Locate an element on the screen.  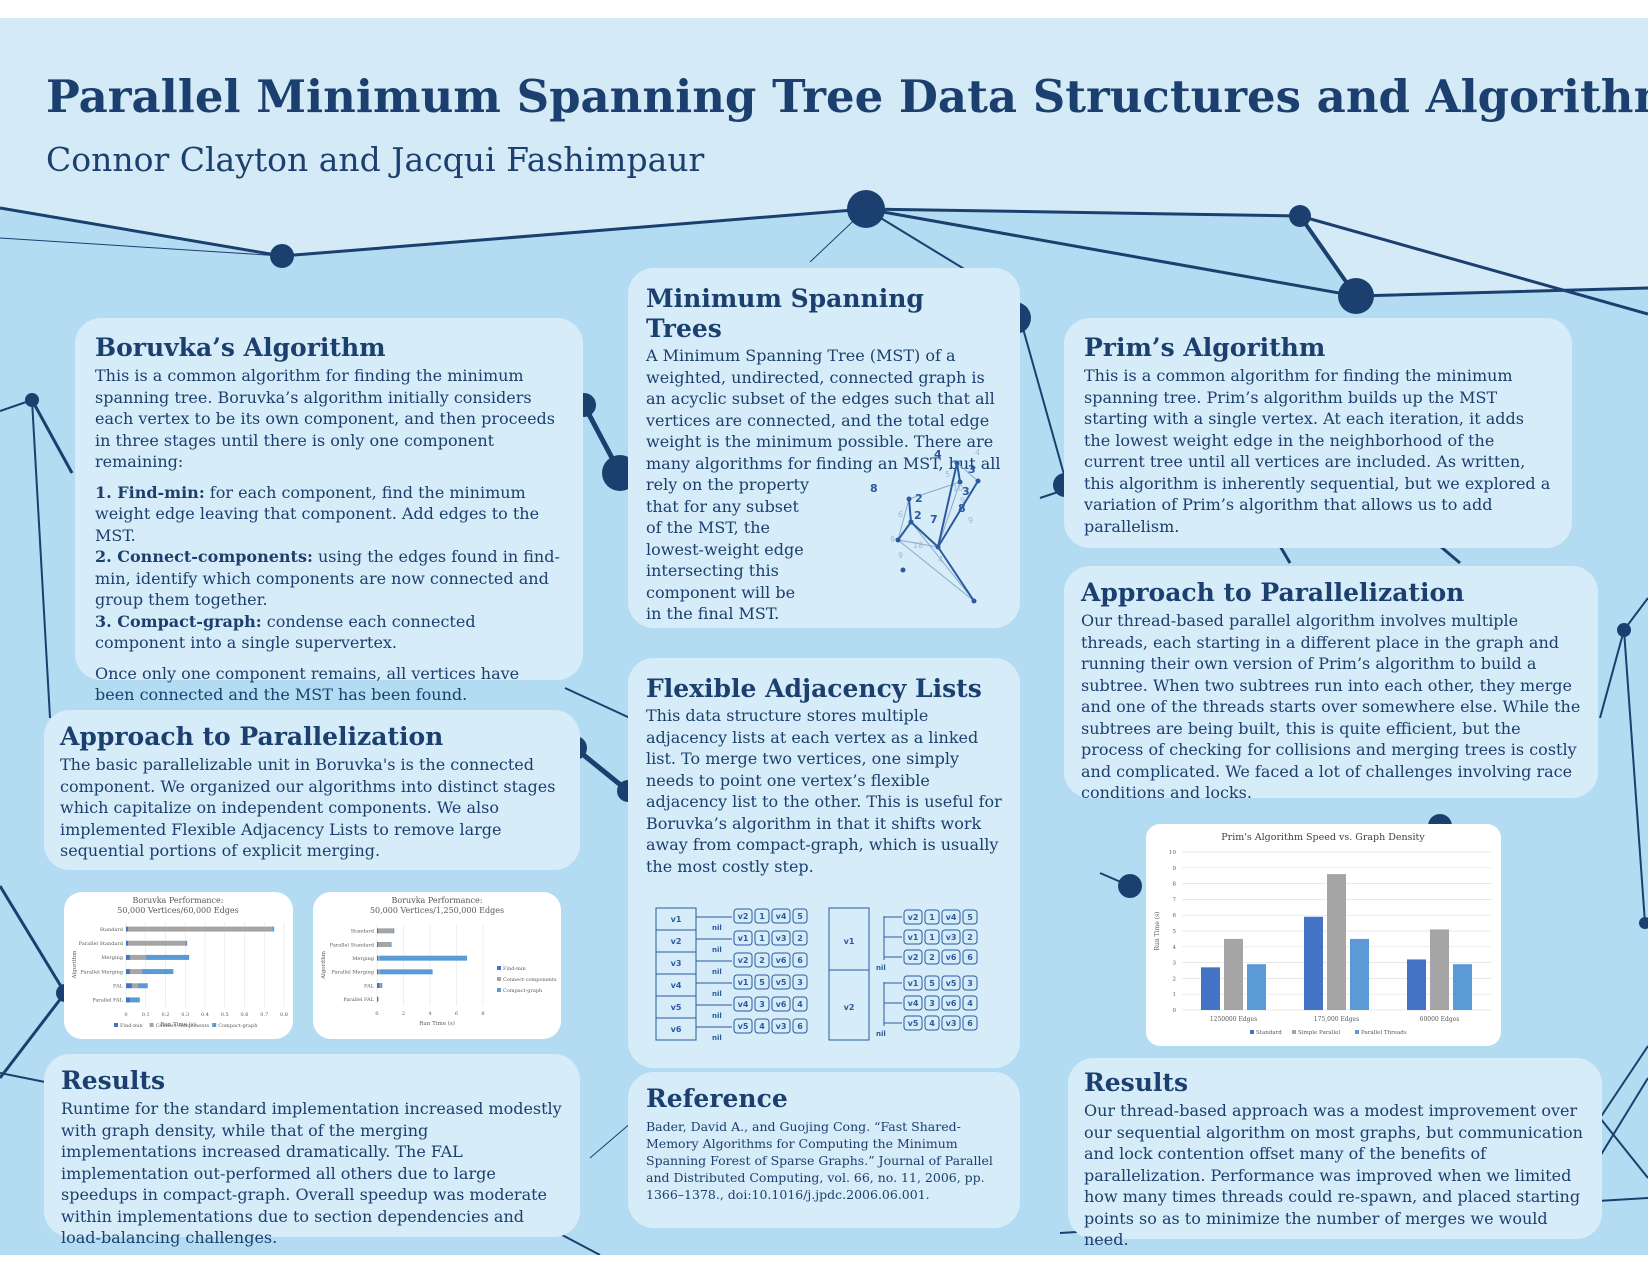
x-axis-label: Run Time (s) is located at coordinates (437, 1023).